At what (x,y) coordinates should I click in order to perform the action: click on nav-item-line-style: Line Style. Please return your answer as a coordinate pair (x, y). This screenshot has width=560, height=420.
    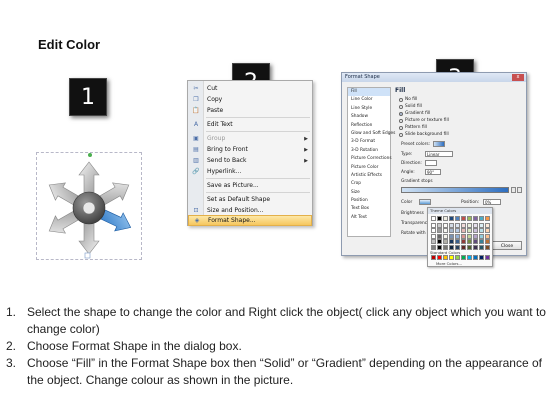
    Looking at the image, I should click on (369, 109).